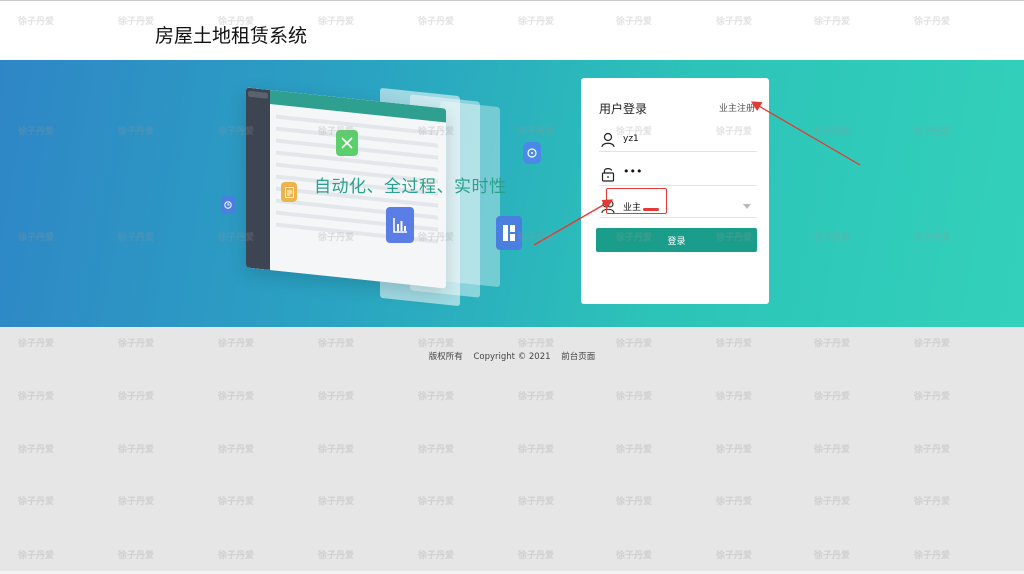 Image resolution: width=1024 pixels, height=574 pixels. I want to click on chat-icon, so click(532, 153).